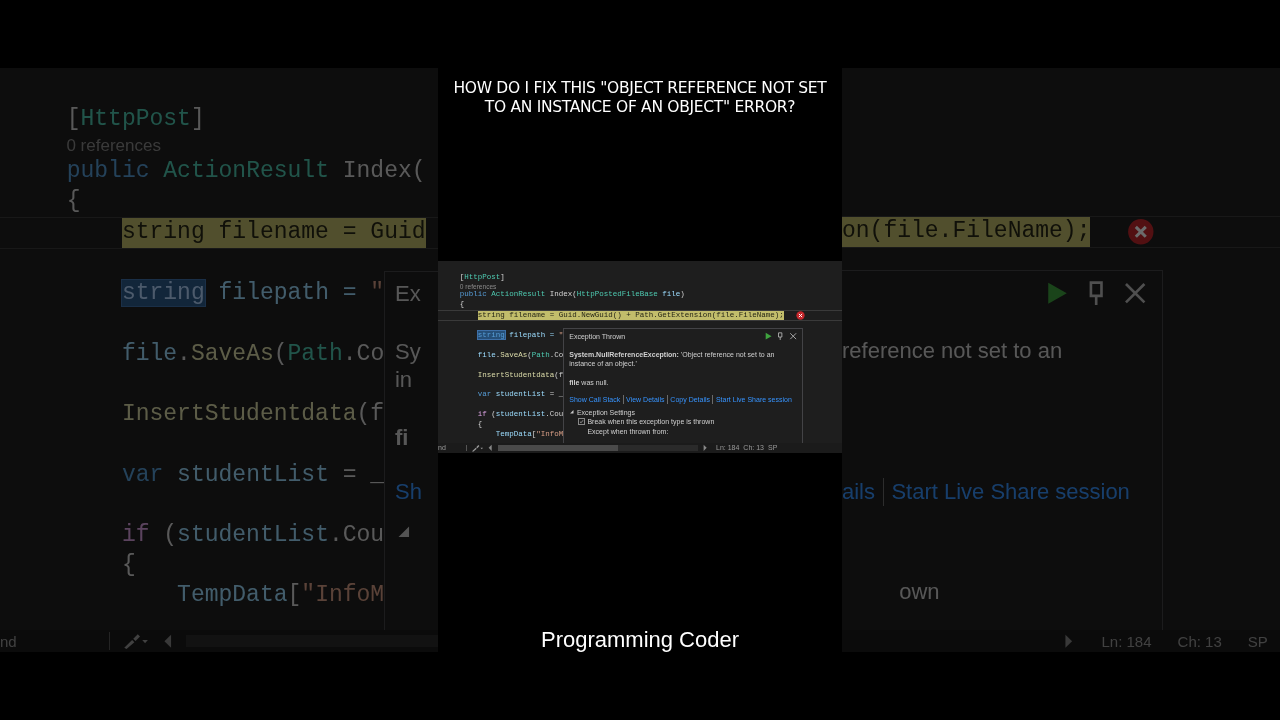  Describe the element at coordinates (952, 350) in the screenshot. I see `exception-message: reference not set to an` at that location.